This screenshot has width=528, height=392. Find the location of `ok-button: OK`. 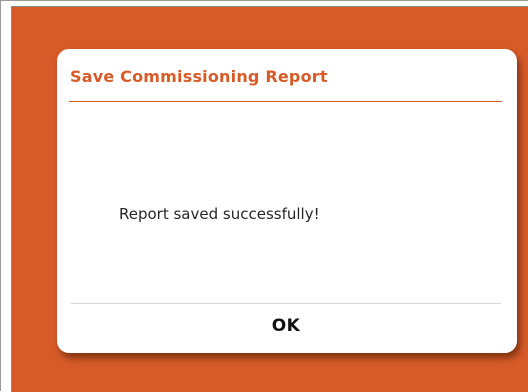

ok-button: OK is located at coordinates (286, 326).